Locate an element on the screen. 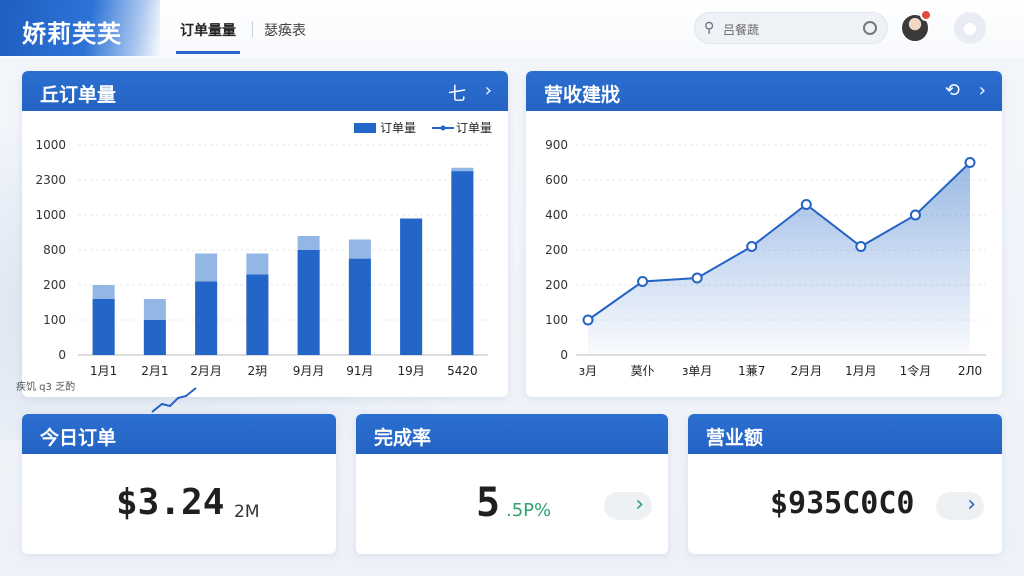 The image size is (1024, 576). tab-divider is located at coordinates (252, 29).